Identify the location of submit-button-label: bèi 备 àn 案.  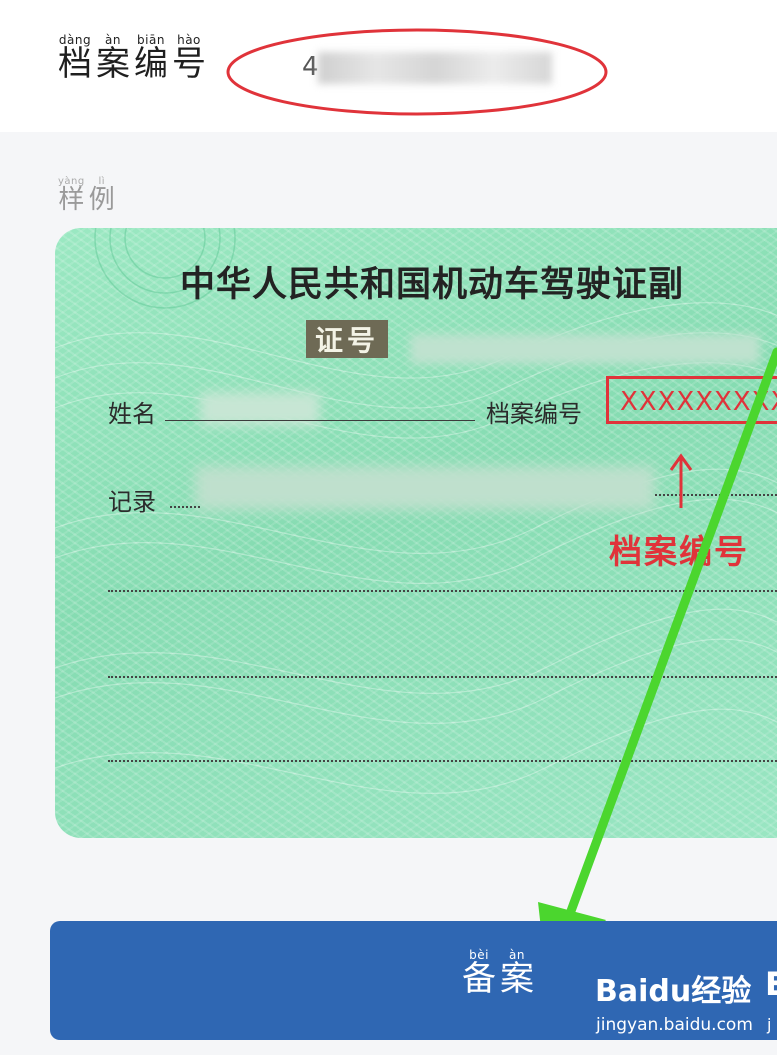
(500, 973).